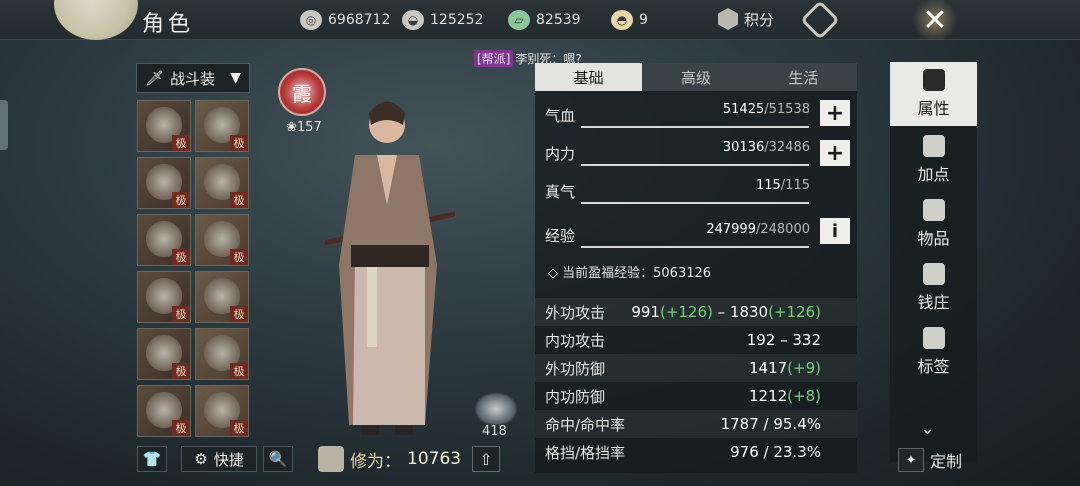 The image size is (1080, 486). I want to click on add-hp-button: +, so click(835, 113).